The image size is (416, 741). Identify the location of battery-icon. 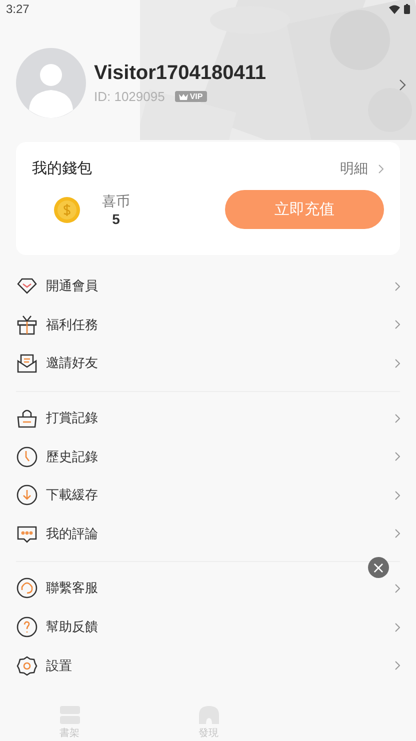
(407, 9).